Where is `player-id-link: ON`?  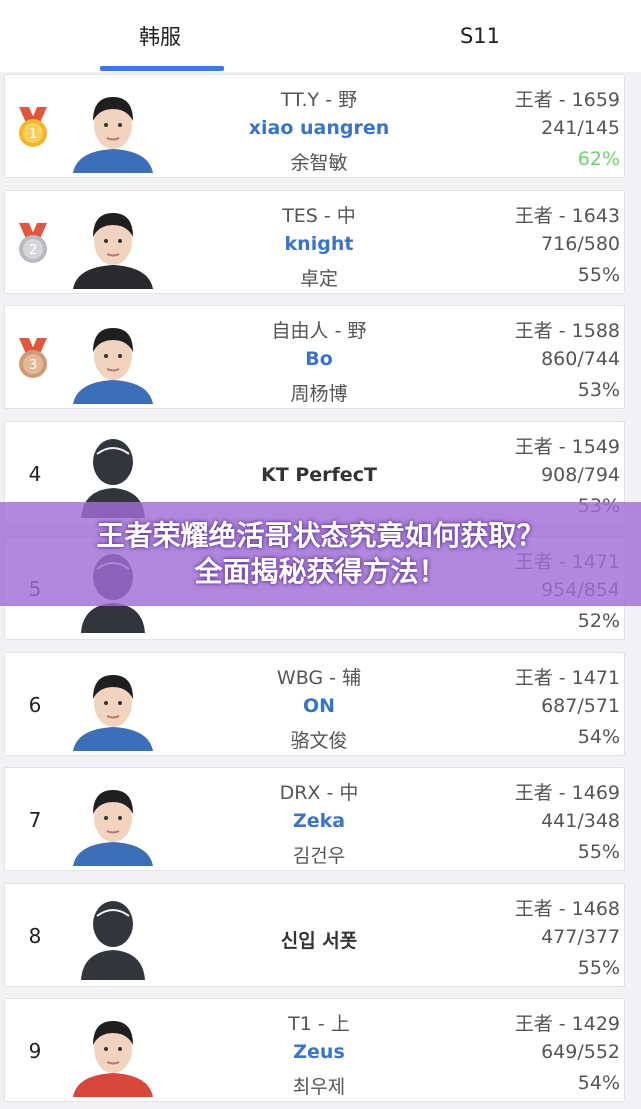
player-id-link: ON is located at coordinates (319, 706).